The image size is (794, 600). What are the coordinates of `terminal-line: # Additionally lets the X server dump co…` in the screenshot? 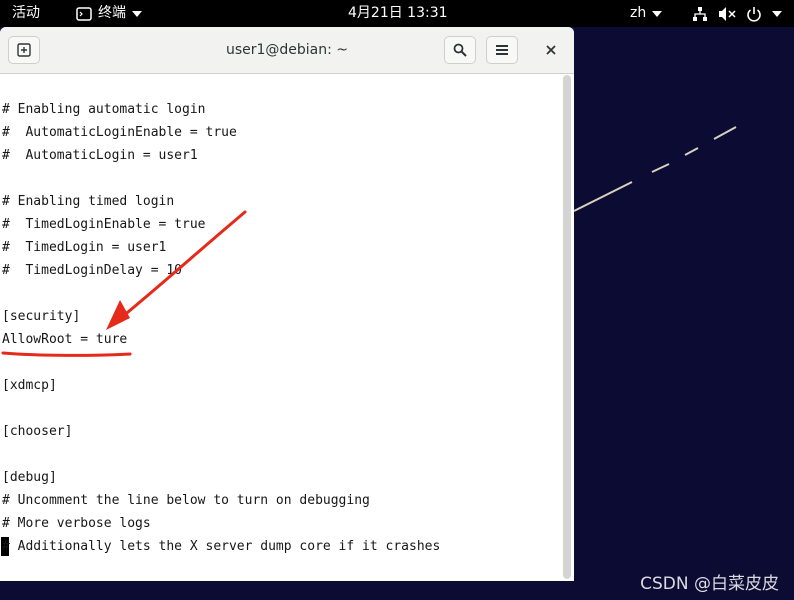 It's located at (221, 546).